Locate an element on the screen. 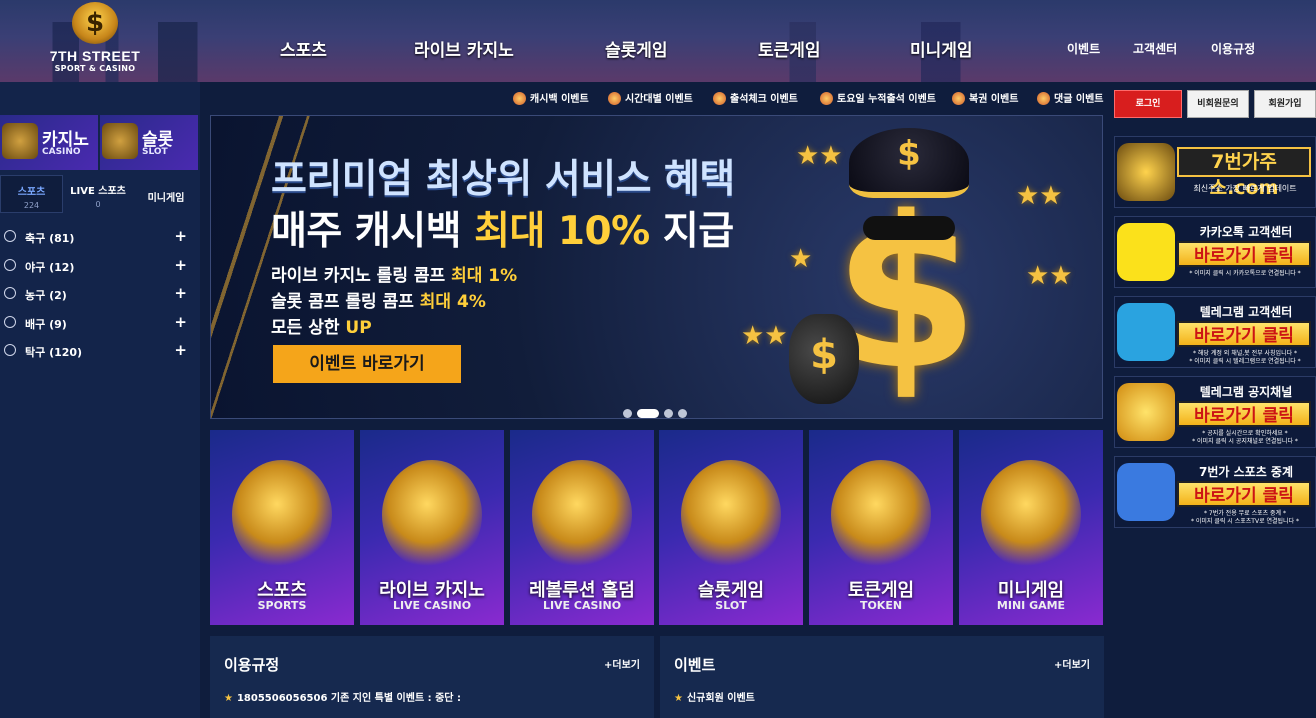 Image resolution: width=1316 pixels, height=718 pixels. banner-l5b: UP is located at coordinates (358, 328).